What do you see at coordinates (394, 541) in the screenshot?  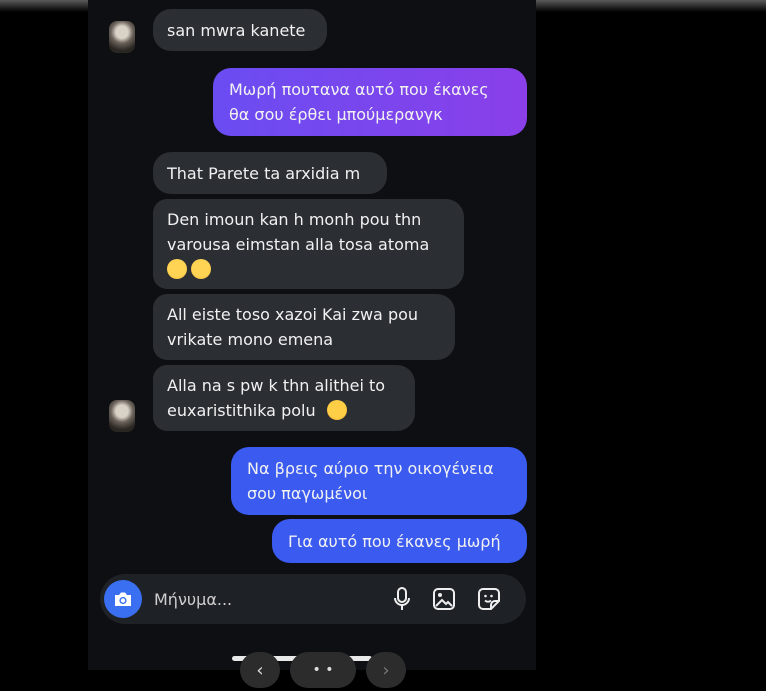 I see `message-text: Για αυτό που έκανες μωρή` at bounding box center [394, 541].